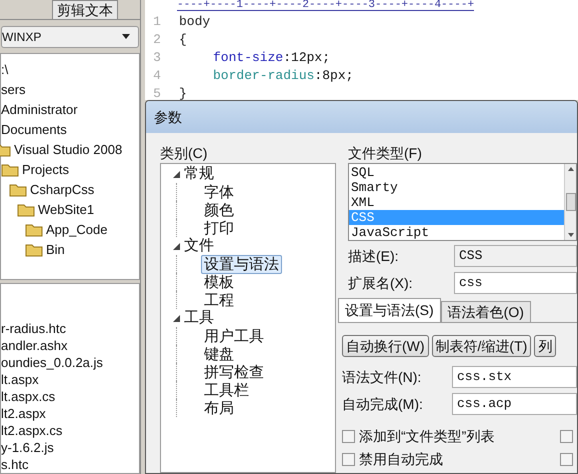  What do you see at coordinates (385, 153) in the screenshot?
I see `file-type-label: 文件类型(F)` at bounding box center [385, 153].